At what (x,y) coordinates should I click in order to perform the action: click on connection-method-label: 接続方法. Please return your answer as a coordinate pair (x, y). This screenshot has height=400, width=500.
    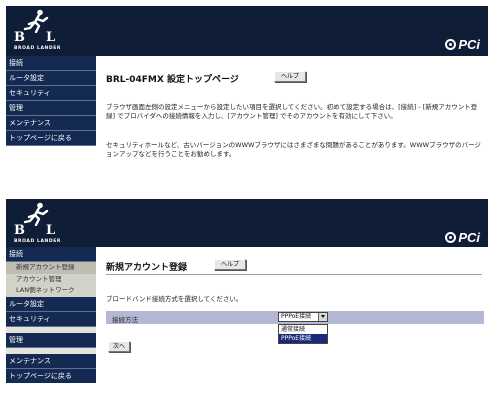
    Looking at the image, I should click on (125, 320).